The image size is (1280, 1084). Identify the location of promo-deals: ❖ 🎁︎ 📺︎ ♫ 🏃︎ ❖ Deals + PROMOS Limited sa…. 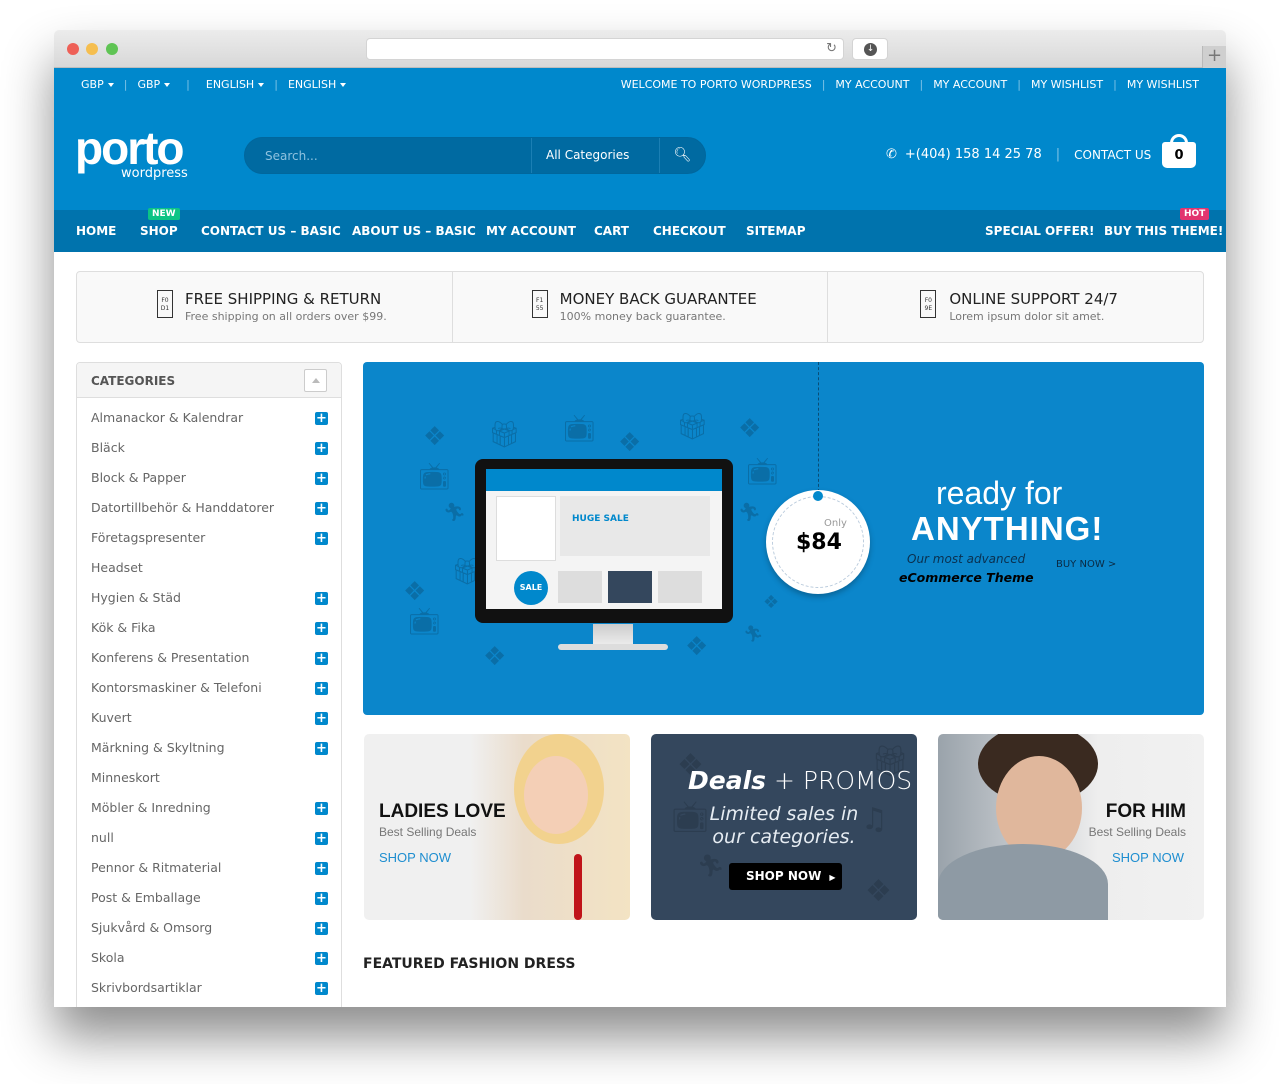
(784, 827).